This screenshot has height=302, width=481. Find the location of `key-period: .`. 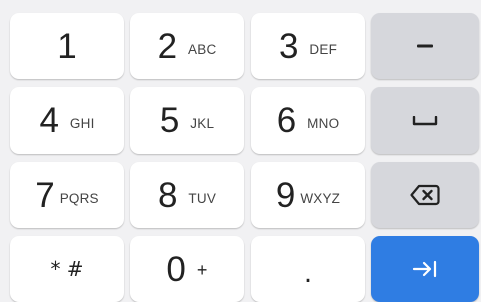

key-period: . is located at coordinates (308, 269).